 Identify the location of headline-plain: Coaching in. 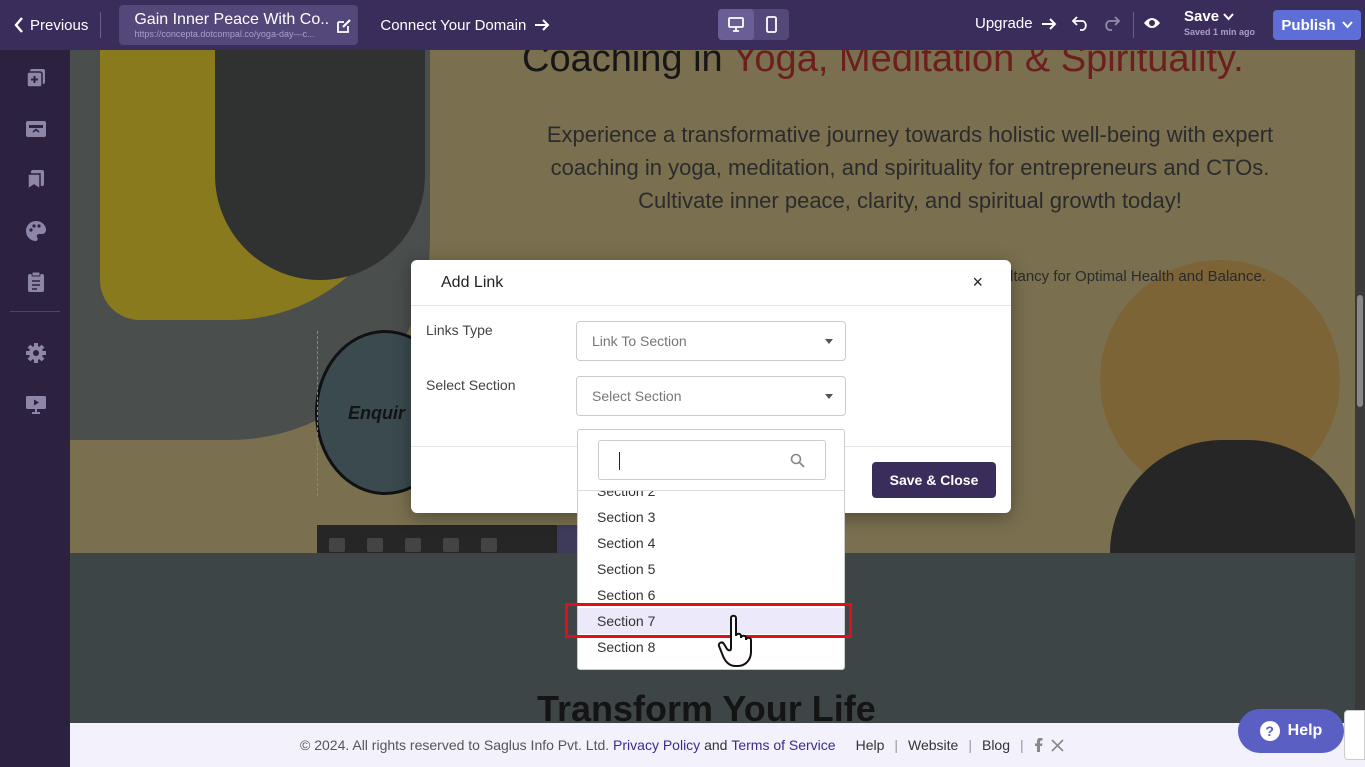
(627, 65).